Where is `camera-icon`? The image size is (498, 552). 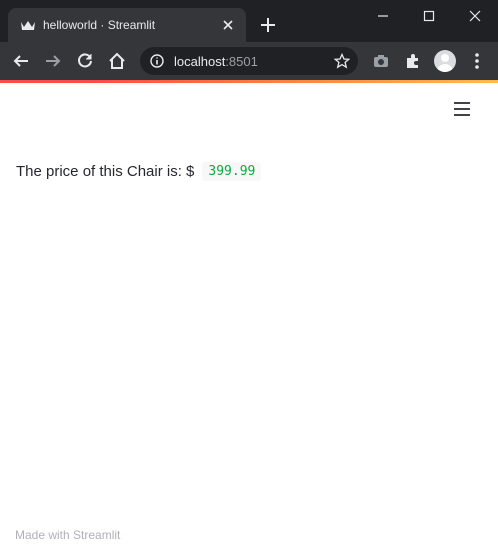
camera-icon is located at coordinates (381, 61).